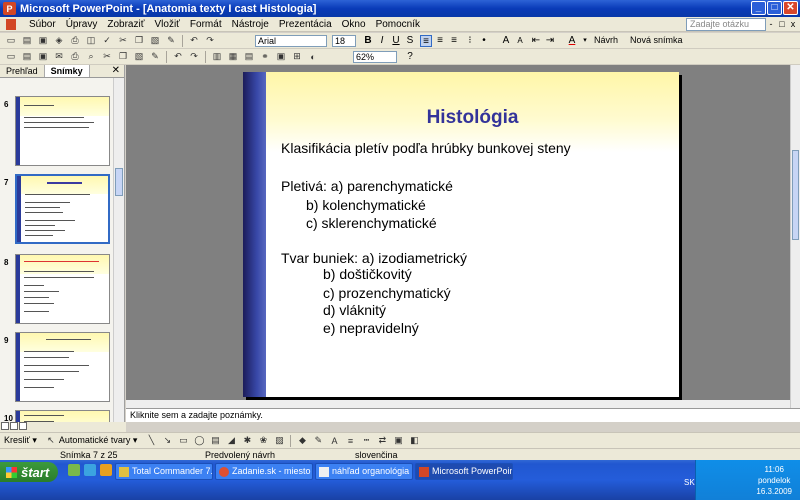  What do you see at coordinates (43, 56) in the screenshot?
I see `save-file-icon: ▣` at bounding box center [43, 56].